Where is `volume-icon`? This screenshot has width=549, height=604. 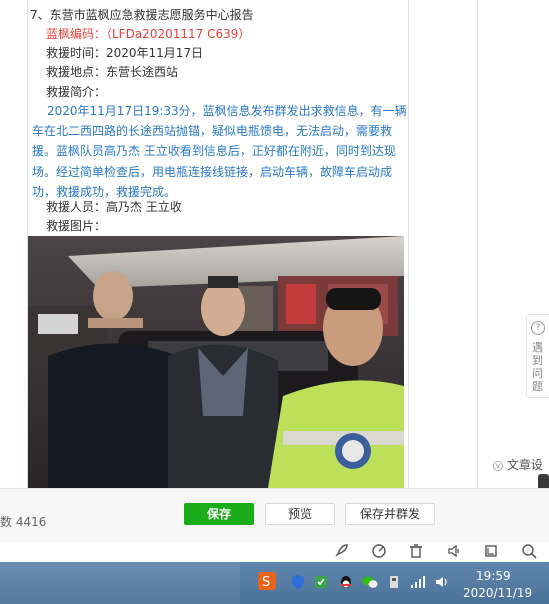
volume-icon is located at coordinates (442, 582).